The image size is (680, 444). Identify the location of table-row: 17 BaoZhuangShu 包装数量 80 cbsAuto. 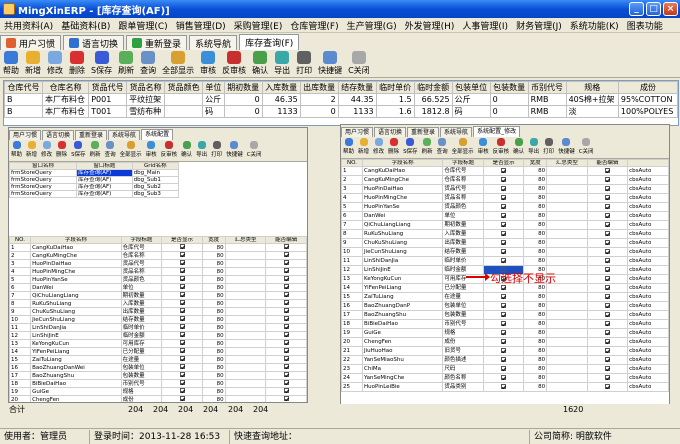
(505, 315).